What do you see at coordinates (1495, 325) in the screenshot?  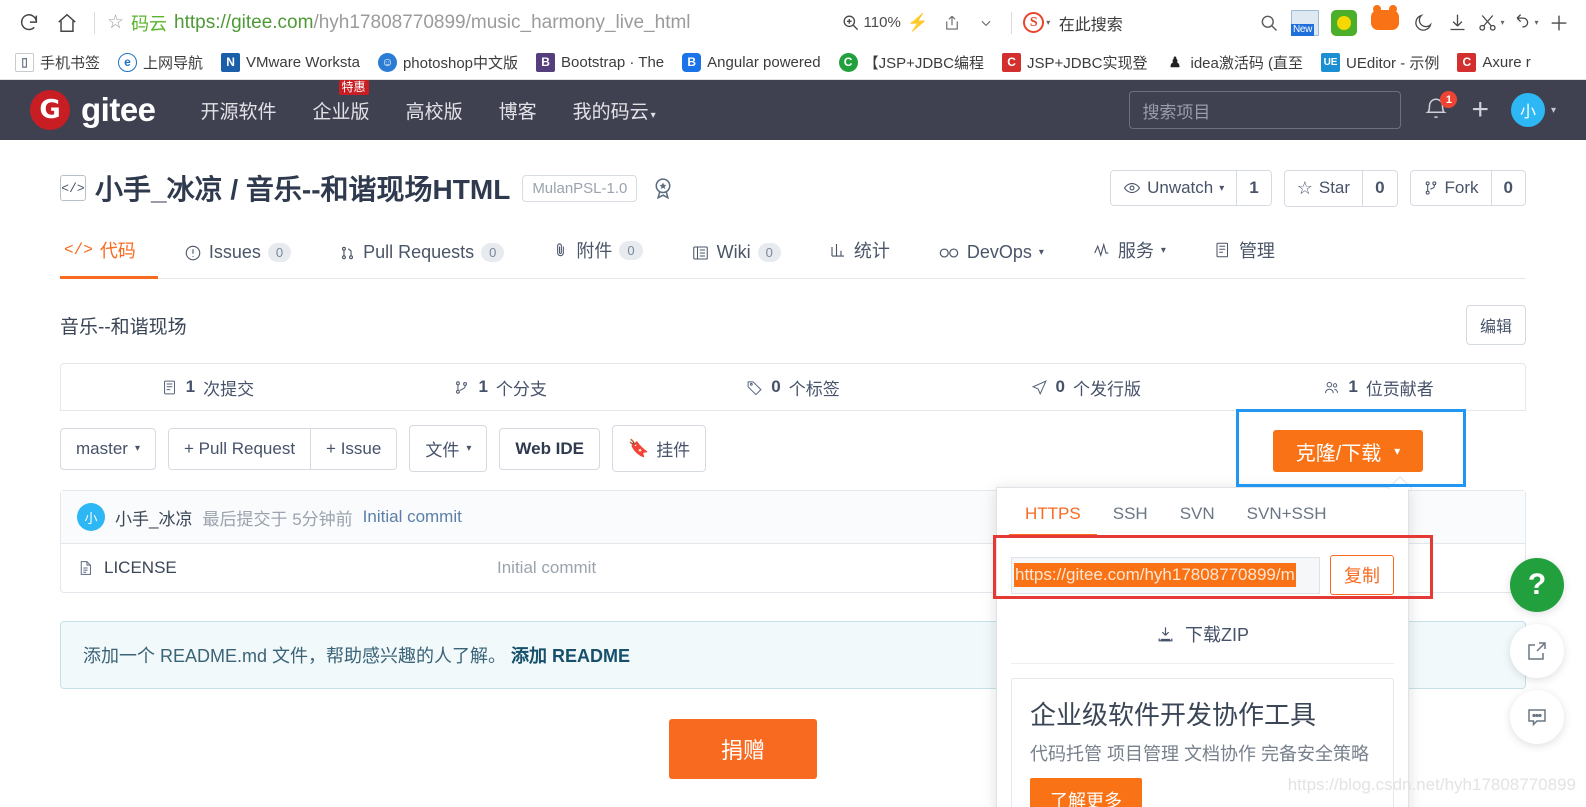 I see `edit-button: 编辑` at bounding box center [1495, 325].